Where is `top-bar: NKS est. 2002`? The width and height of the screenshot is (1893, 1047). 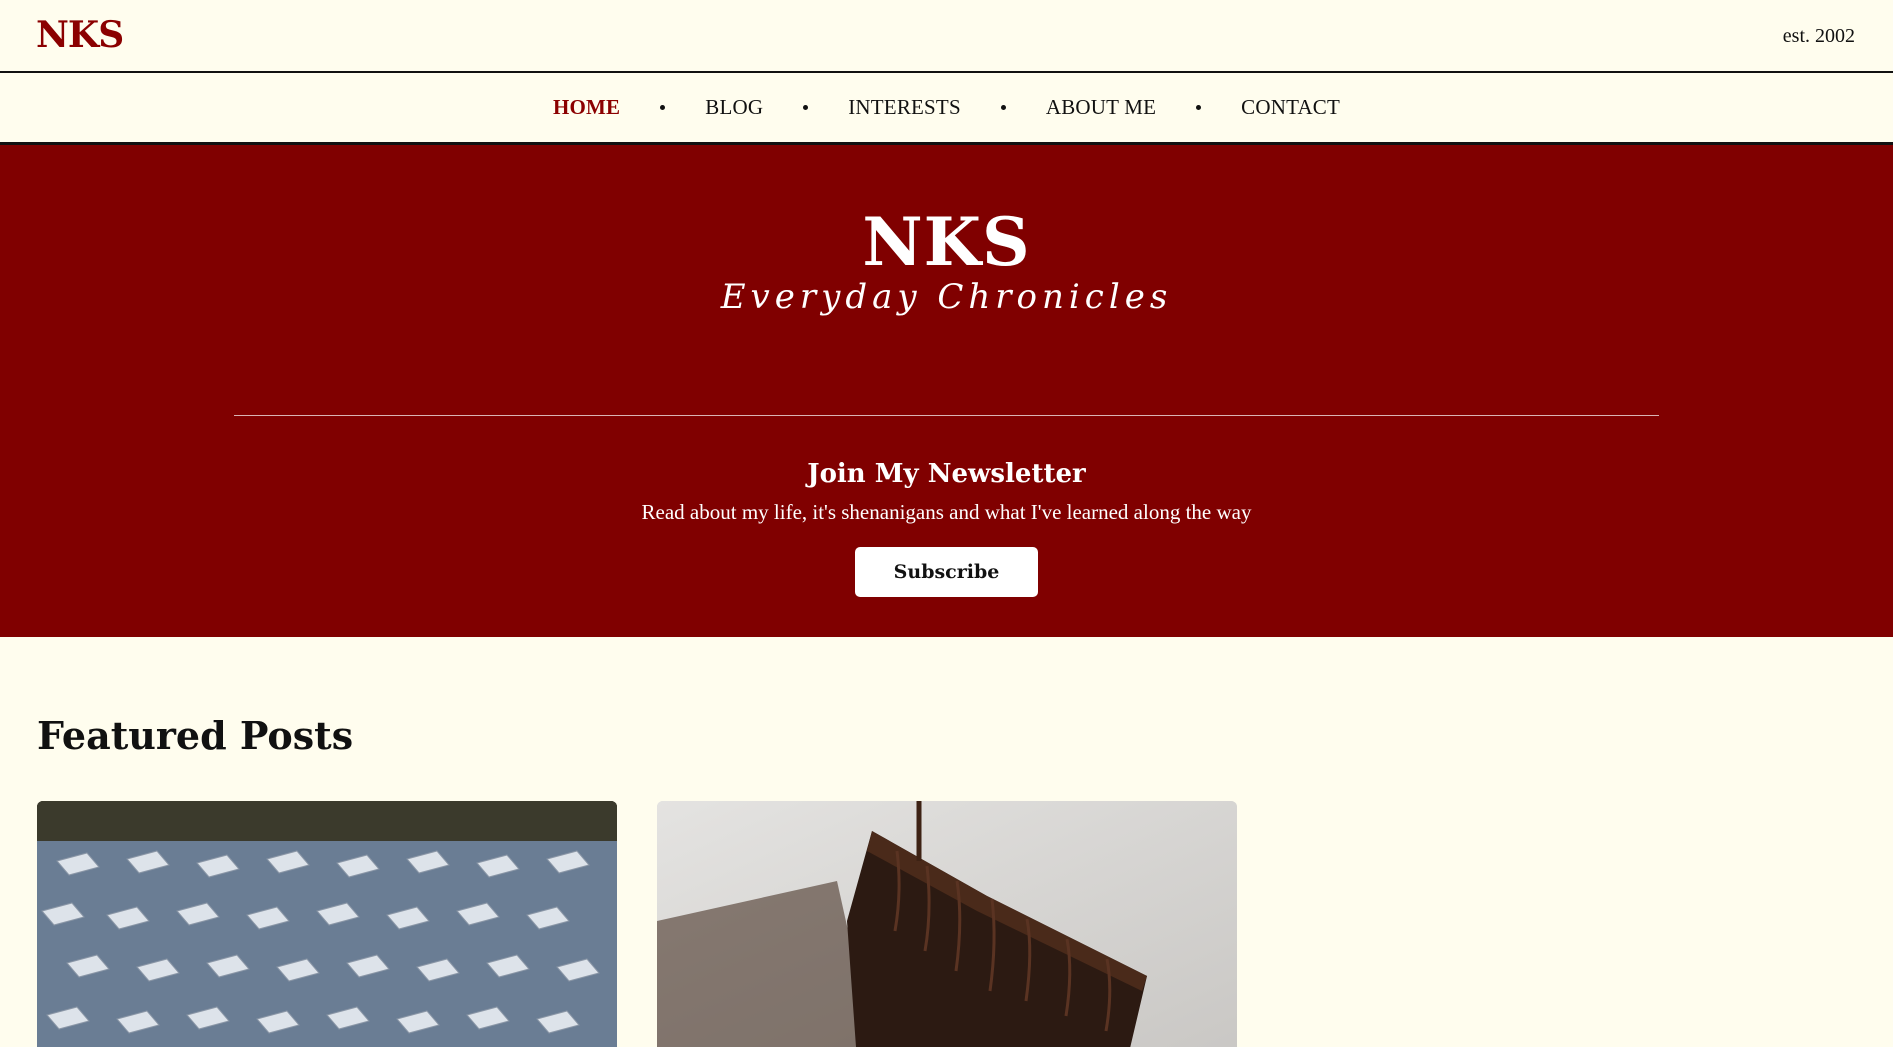
top-bar: NKS est. 2002 is located at coordinates (946, 36).